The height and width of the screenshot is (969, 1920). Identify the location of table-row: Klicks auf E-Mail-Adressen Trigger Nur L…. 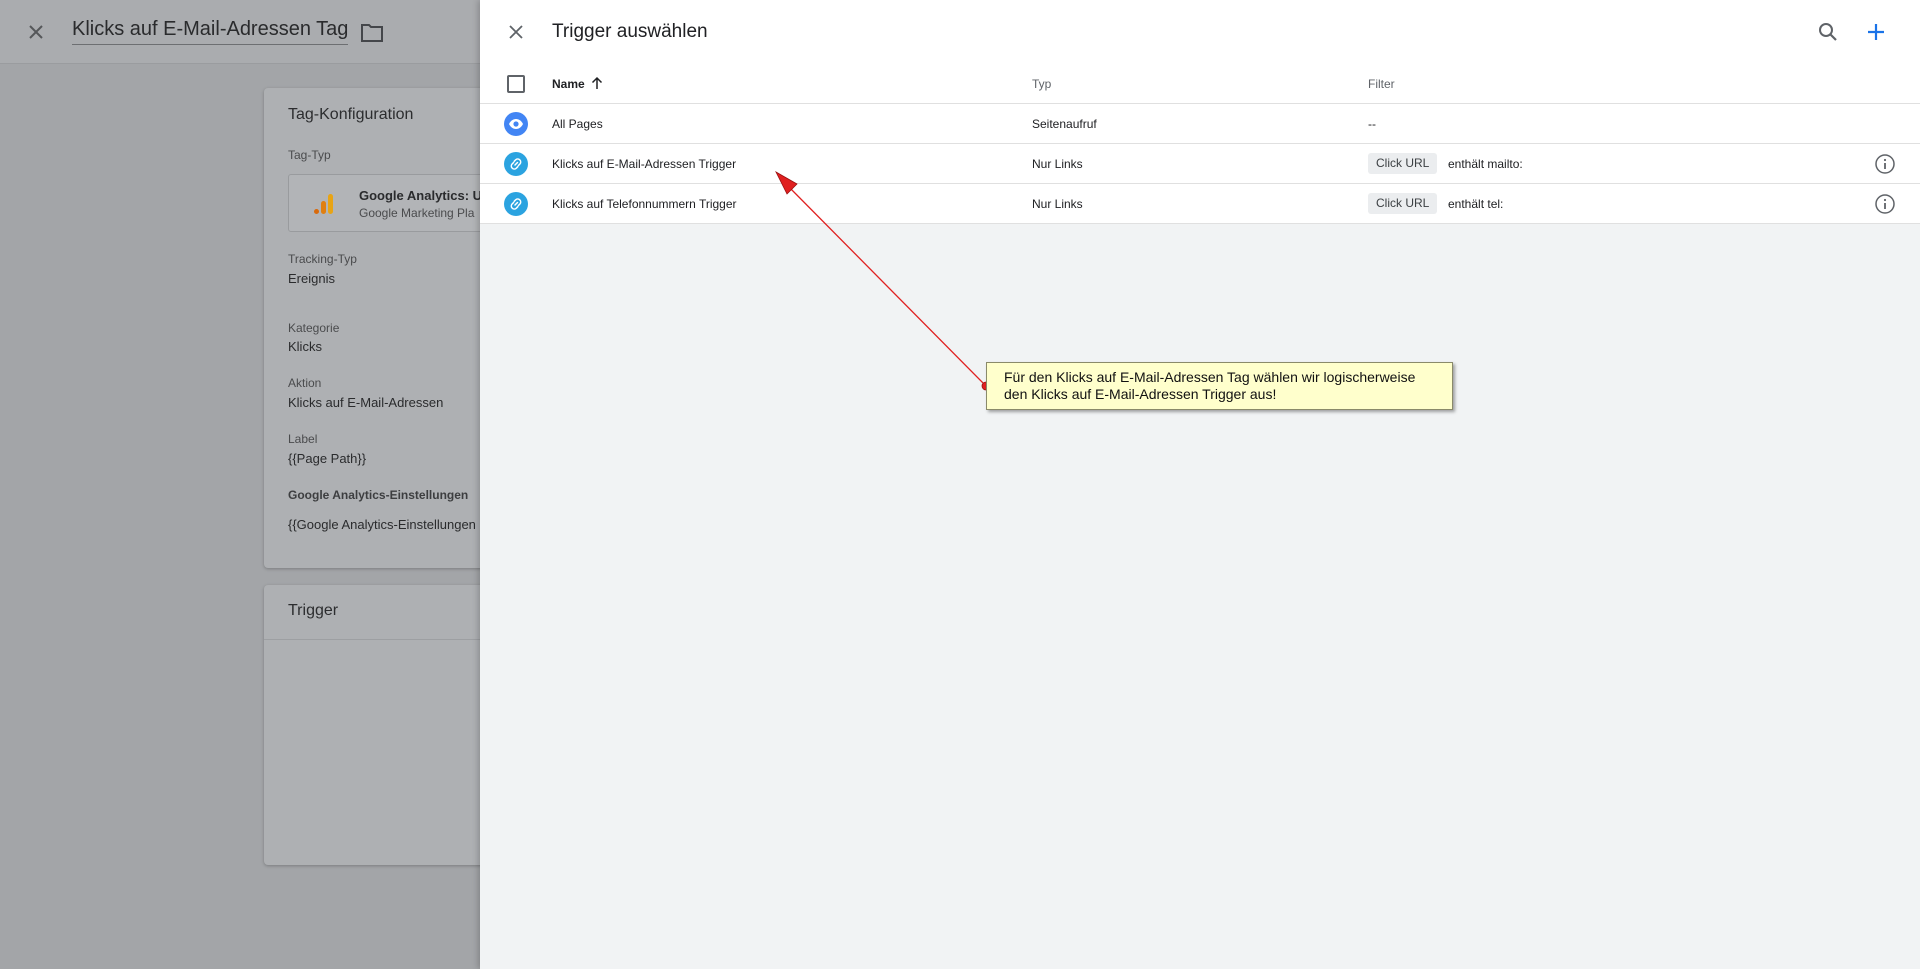
(1200, 164).